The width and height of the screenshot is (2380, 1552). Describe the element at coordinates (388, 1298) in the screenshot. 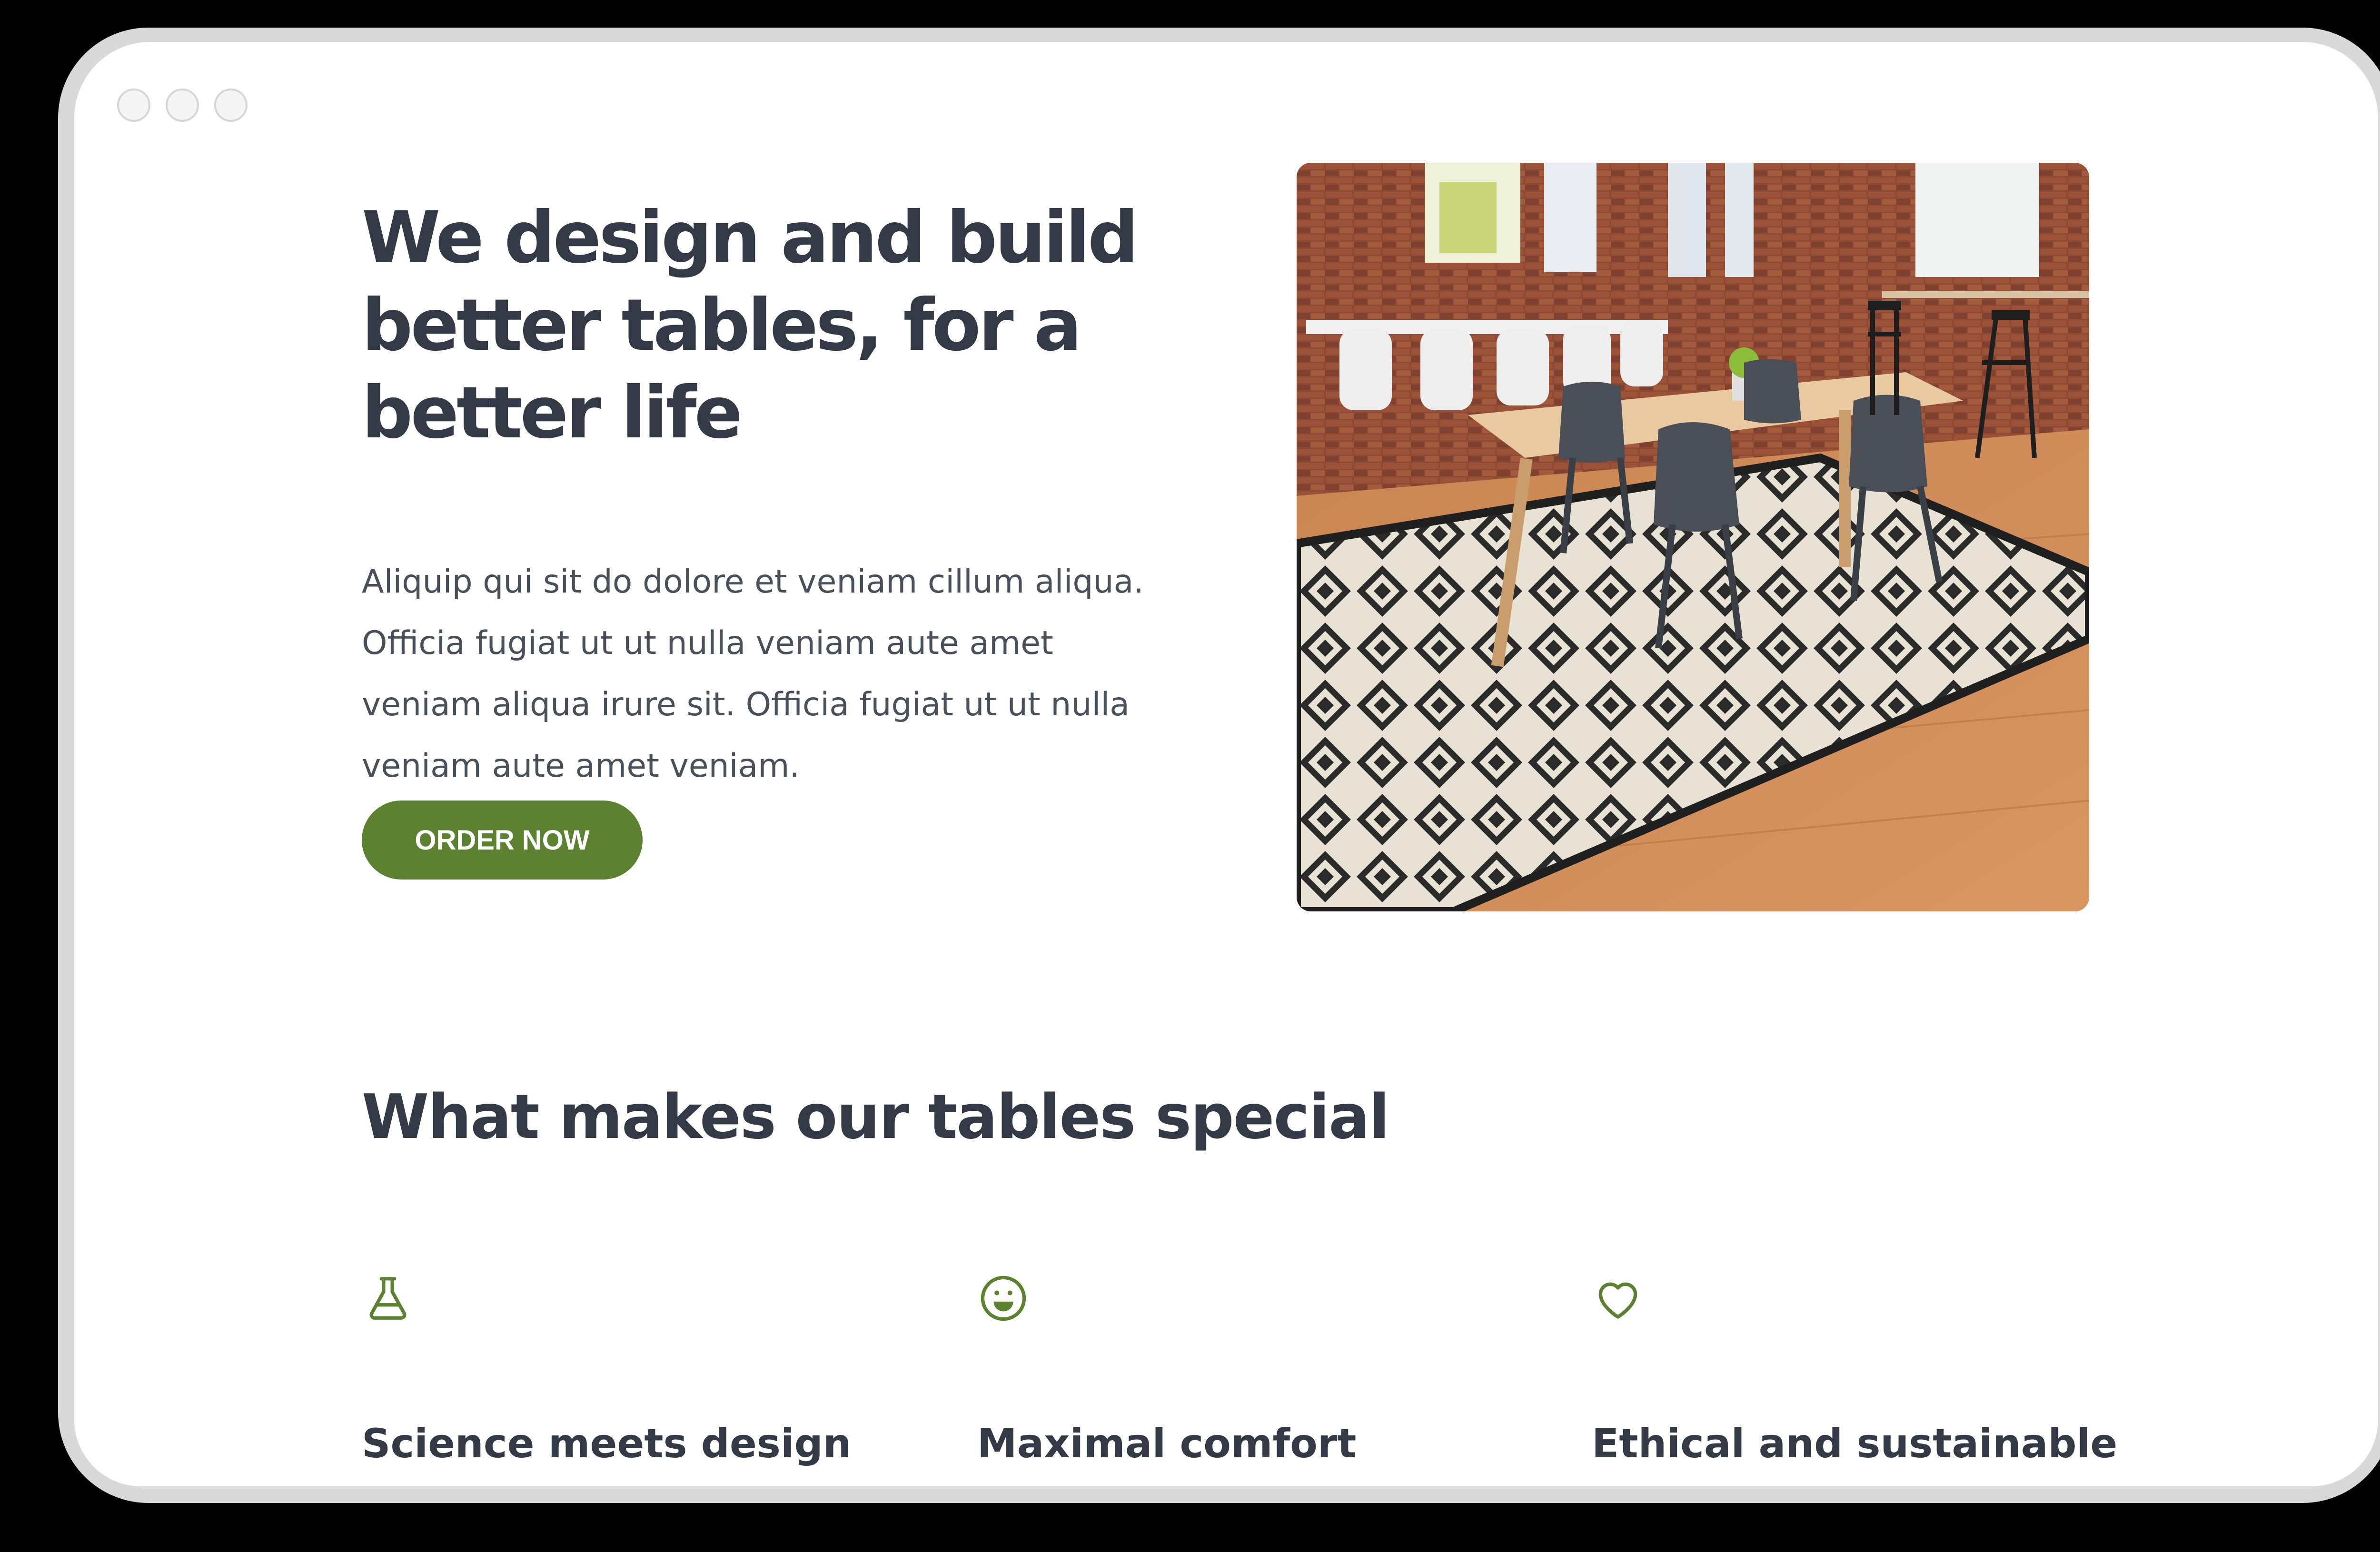

I see `flask-icon` at that location.